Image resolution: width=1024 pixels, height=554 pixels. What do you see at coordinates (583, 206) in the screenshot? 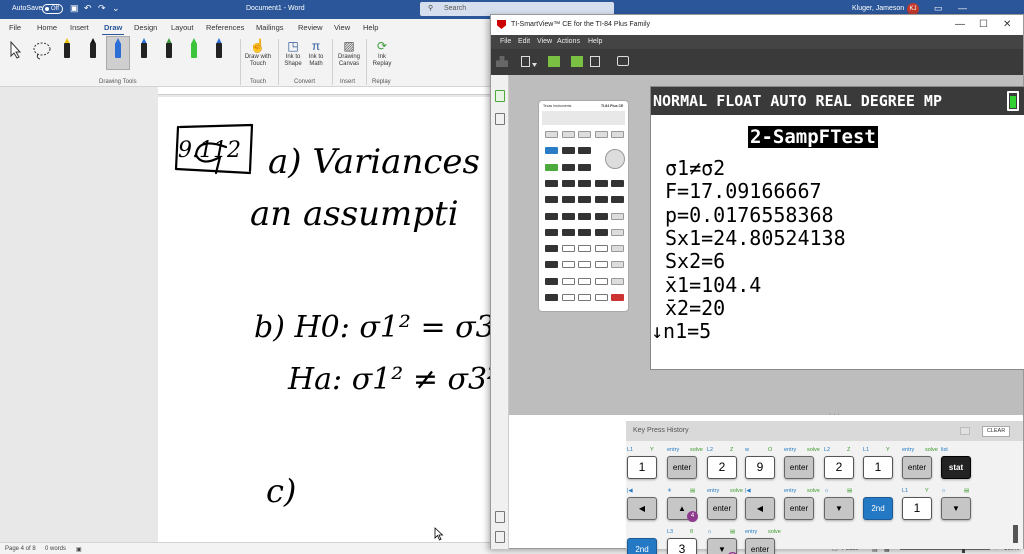
I see `mini-calculator: Texas Instruments TI-84 Plus CE` at bounding box center [583, 206].